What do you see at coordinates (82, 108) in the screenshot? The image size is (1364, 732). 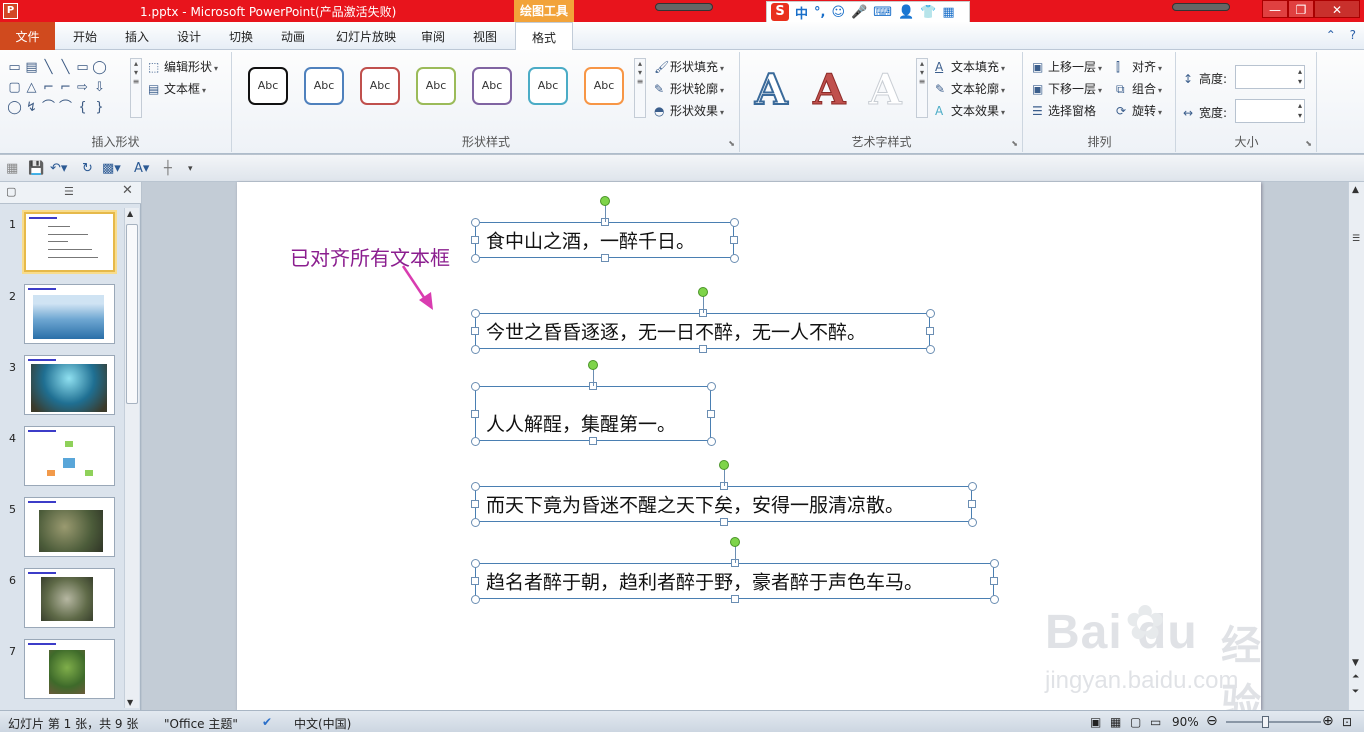 I see `shape-left-brace: {` at bounding box center [82, 108].